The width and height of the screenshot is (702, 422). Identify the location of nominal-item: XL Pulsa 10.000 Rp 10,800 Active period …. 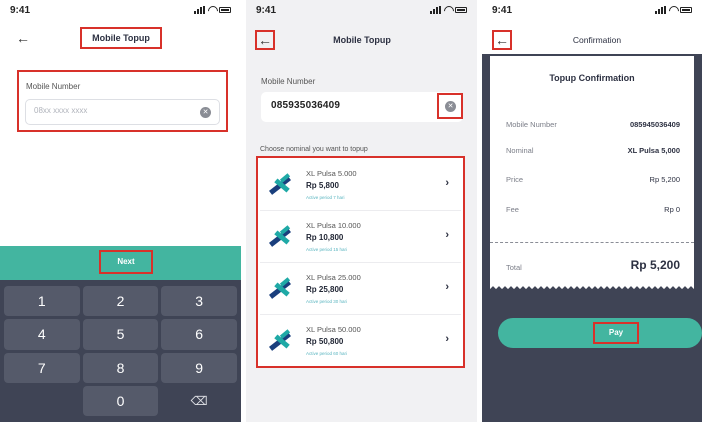
(360, 237).